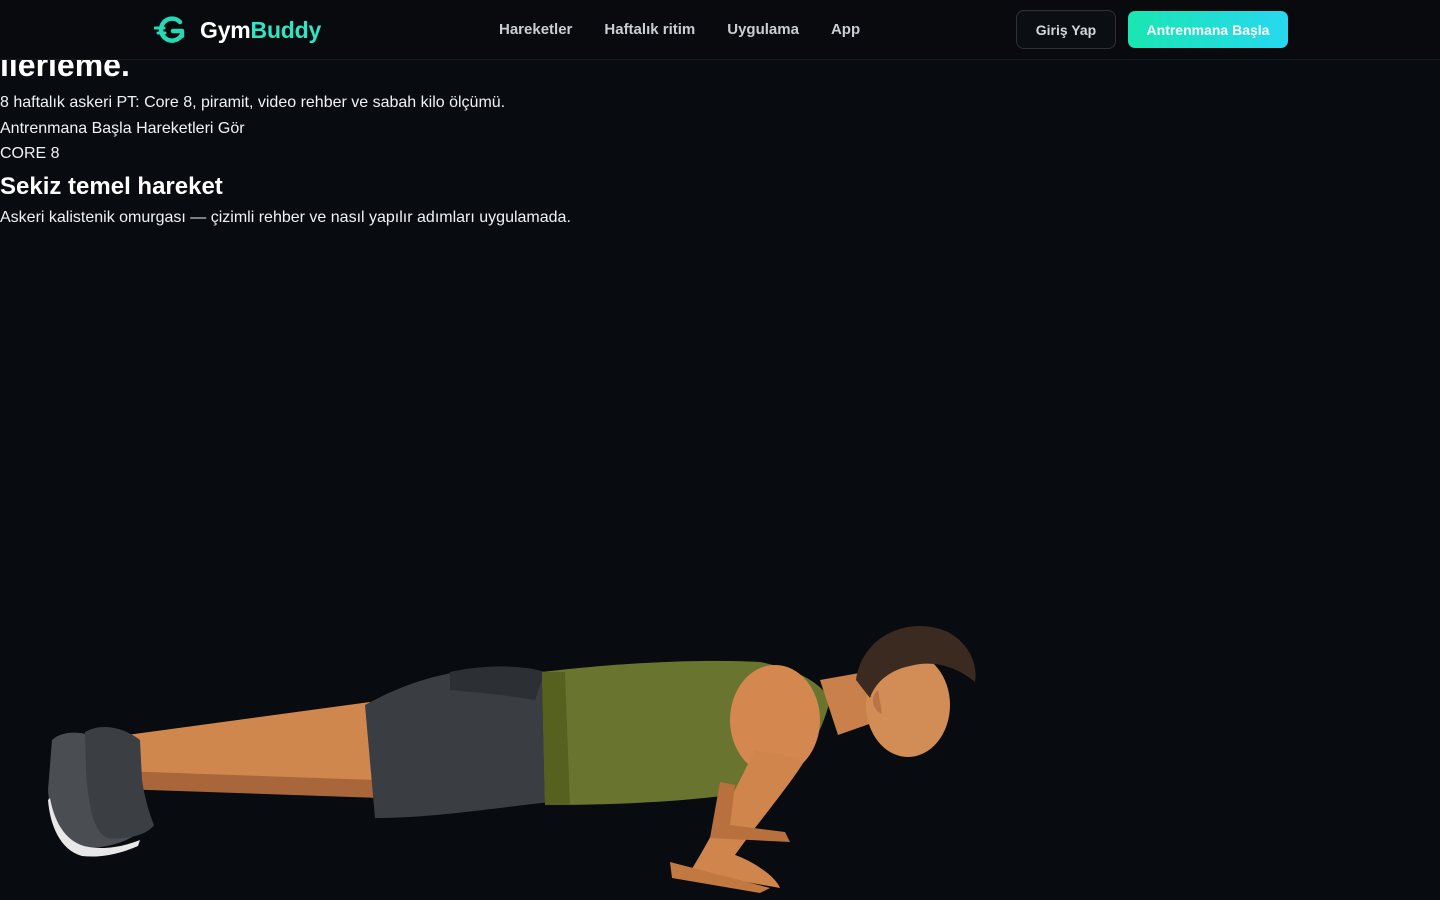 The height and width of the screenshot is (900, 1440). What do you see at coordinates (30, 153) in the screenshot?
I see `core-badge: CORE 8` at bounding box center [30, 153].